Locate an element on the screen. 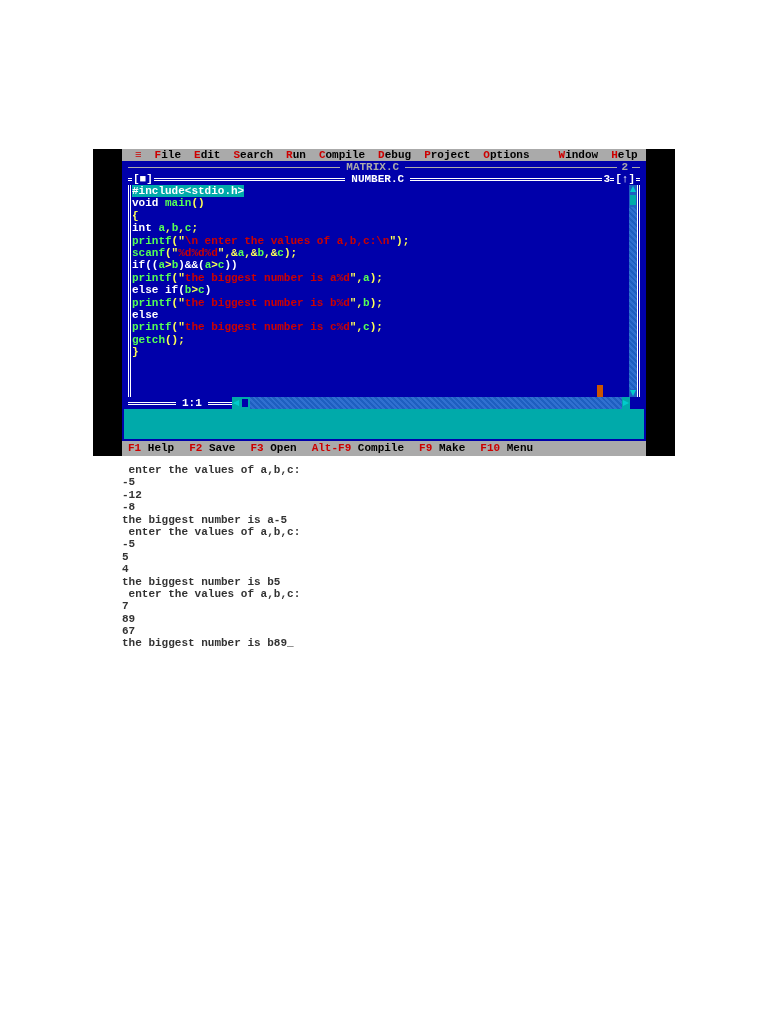  shortcut-hint: F10 Menu is located at coordinates (507, 448).